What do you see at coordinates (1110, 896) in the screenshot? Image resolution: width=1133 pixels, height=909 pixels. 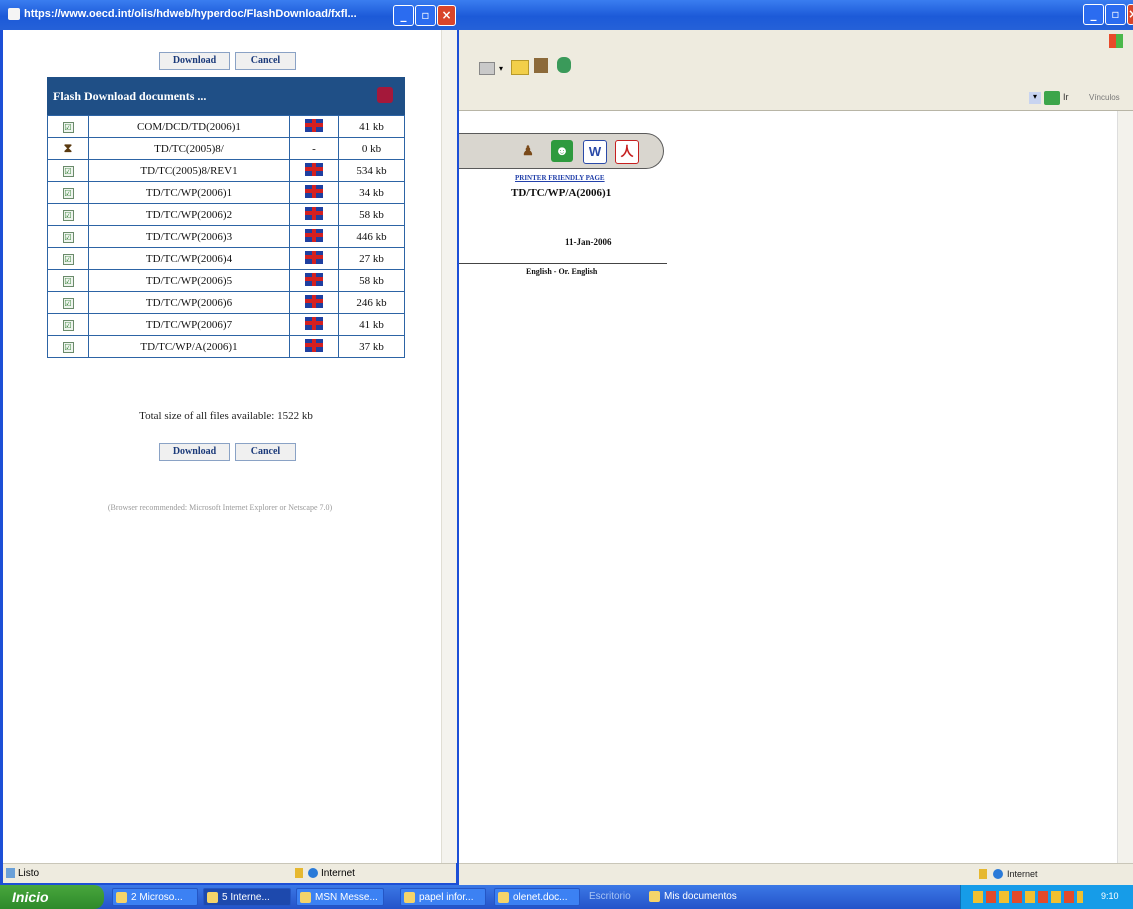 I see `clock: 9:10` at bounding box center [1110, 896].